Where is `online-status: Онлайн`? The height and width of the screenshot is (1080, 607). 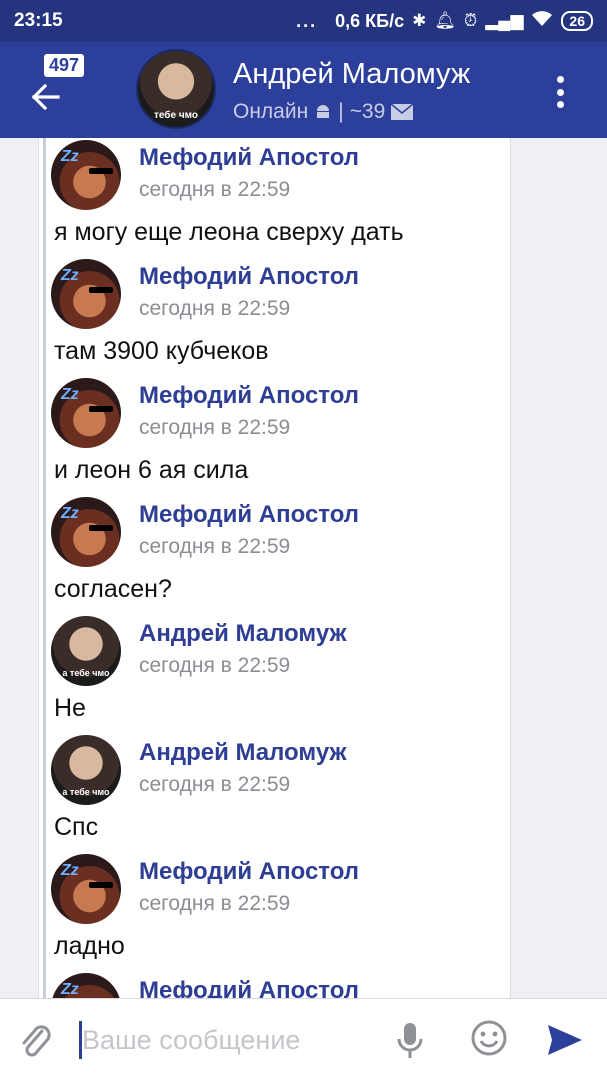
online-status: Онлайн is located at coordinates (271, 111).